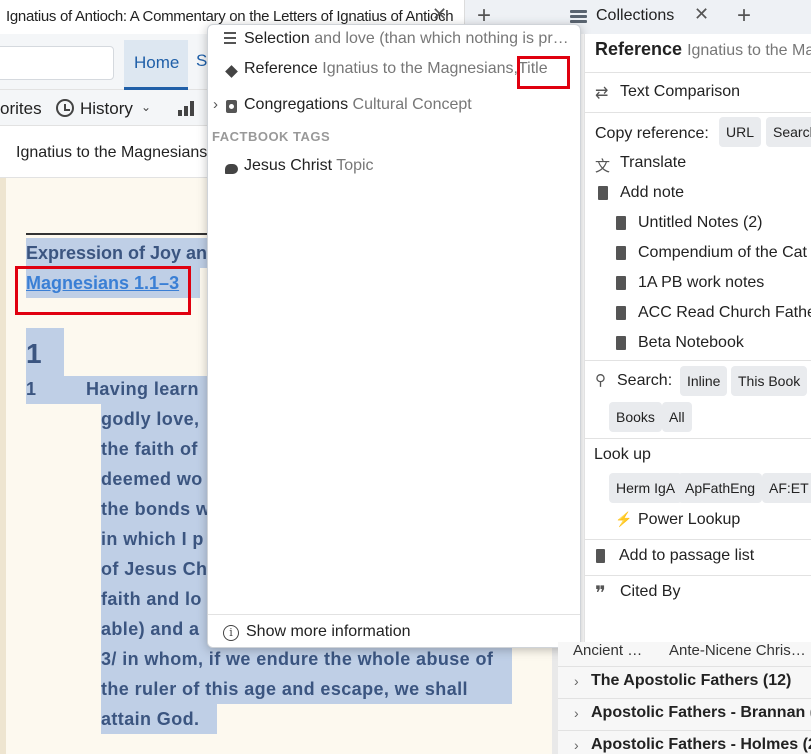 This screenshot has width=811, height=754. Describe the element at coordinates (703, 49) in the screenshot. I see `panel-reference-header: Reference Ignatius to the Ma` at that location.